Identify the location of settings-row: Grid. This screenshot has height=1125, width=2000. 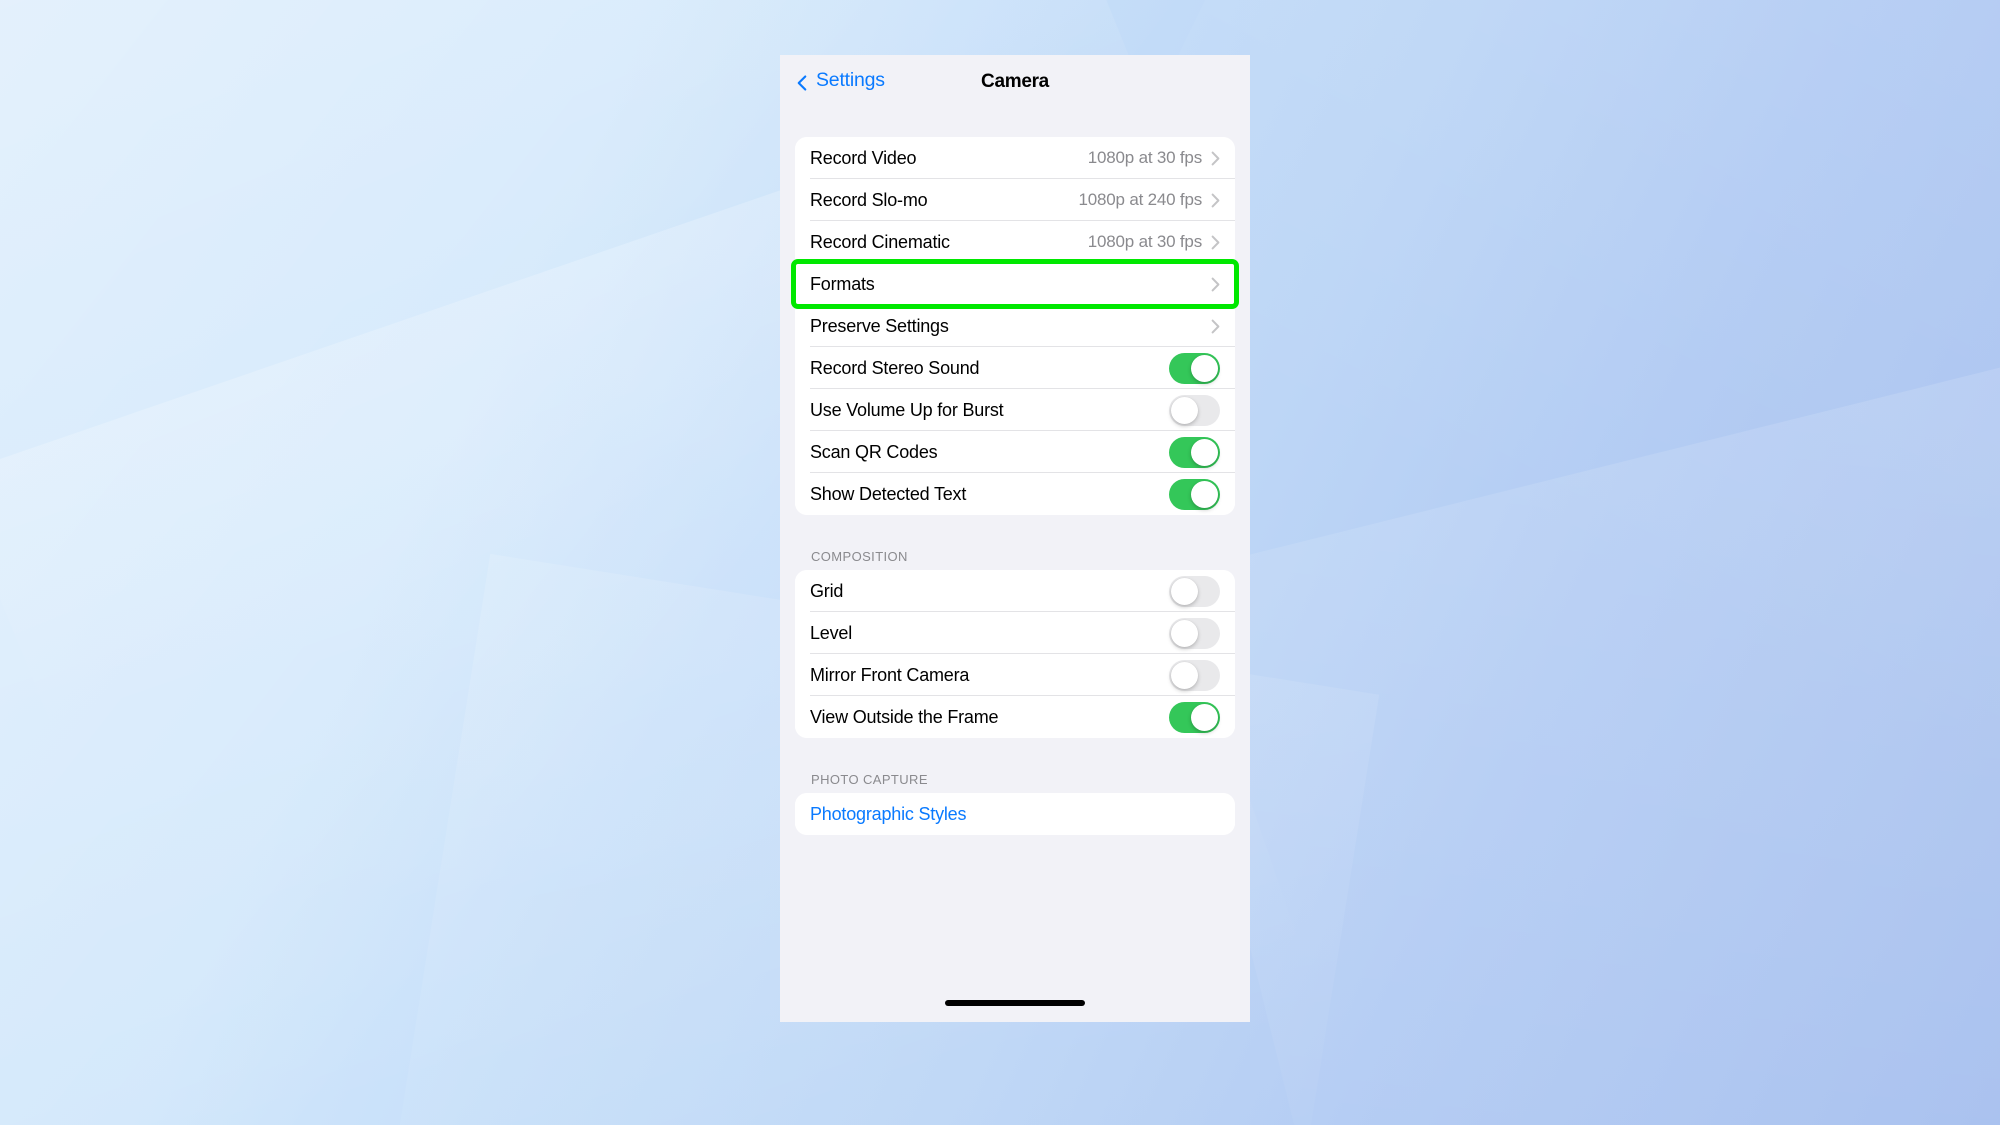
(1015, 591).